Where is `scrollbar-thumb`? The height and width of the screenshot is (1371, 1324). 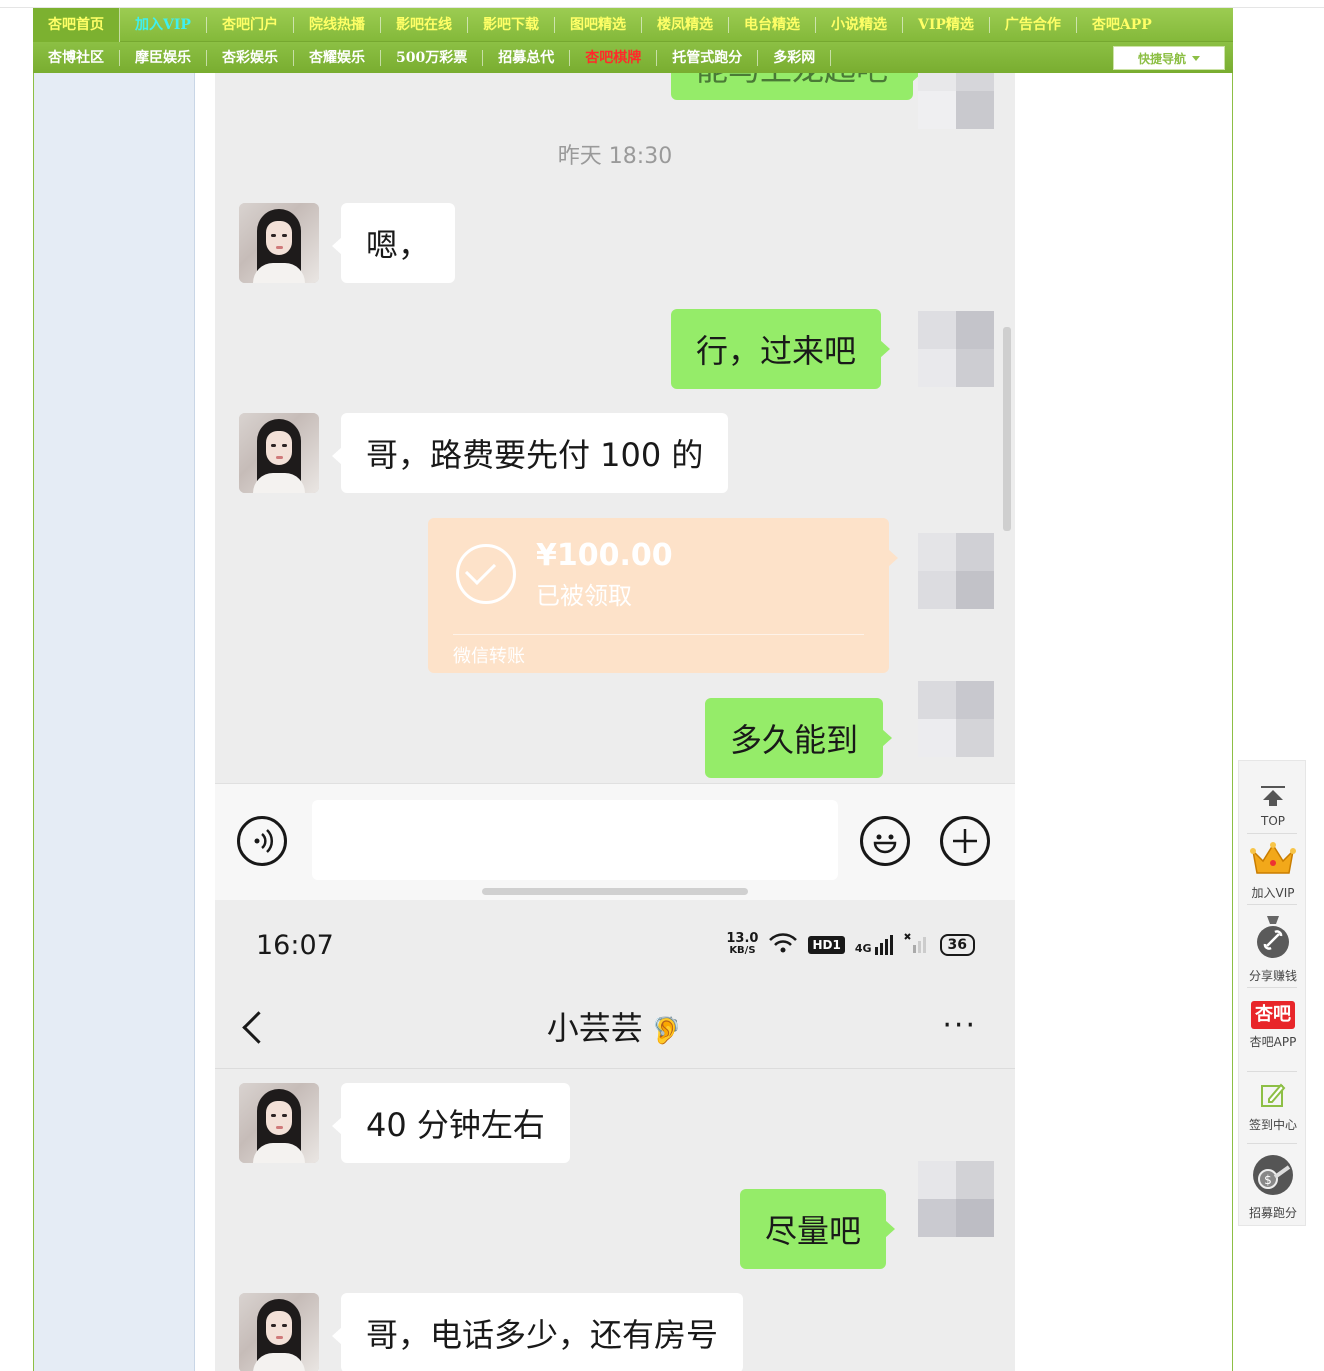
scrollbar-thumb is located at coordinates (1007, 429).